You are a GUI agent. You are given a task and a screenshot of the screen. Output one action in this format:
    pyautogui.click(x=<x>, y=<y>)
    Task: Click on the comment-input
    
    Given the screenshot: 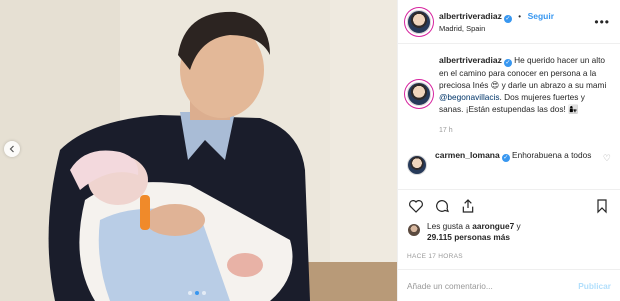 What is the action you would take?
    pyautogui.click(x=493, y=285)
    